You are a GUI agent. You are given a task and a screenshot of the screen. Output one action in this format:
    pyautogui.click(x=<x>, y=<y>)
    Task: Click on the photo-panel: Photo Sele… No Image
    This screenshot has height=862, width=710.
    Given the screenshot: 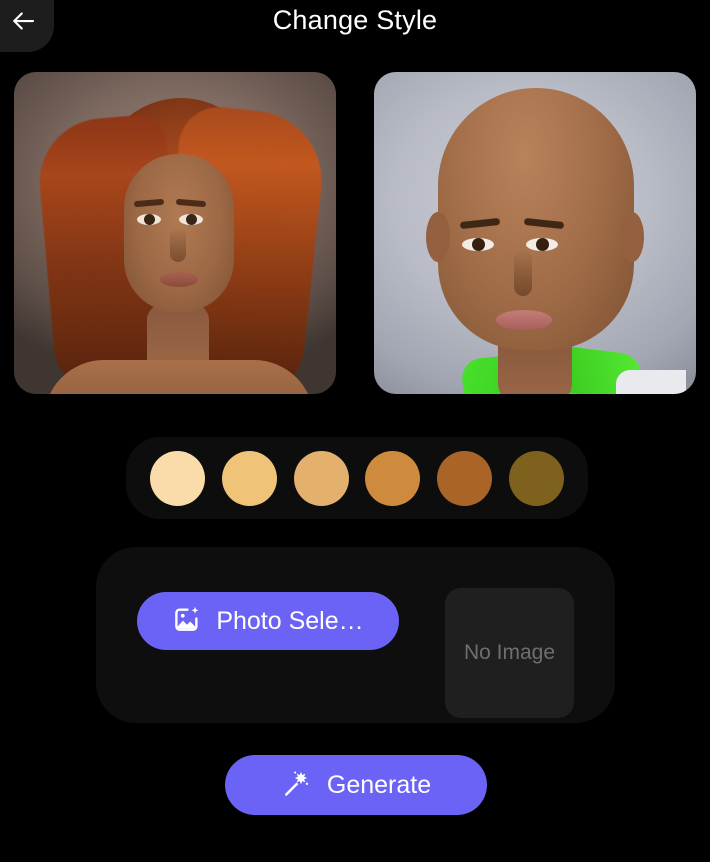 What is the action you would take?
    pyautogui.click(x=355, y=635)
    